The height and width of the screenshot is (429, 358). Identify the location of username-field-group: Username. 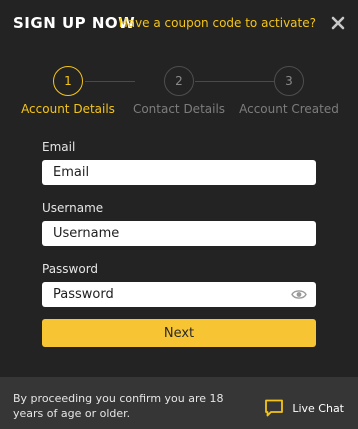
(179, 223).